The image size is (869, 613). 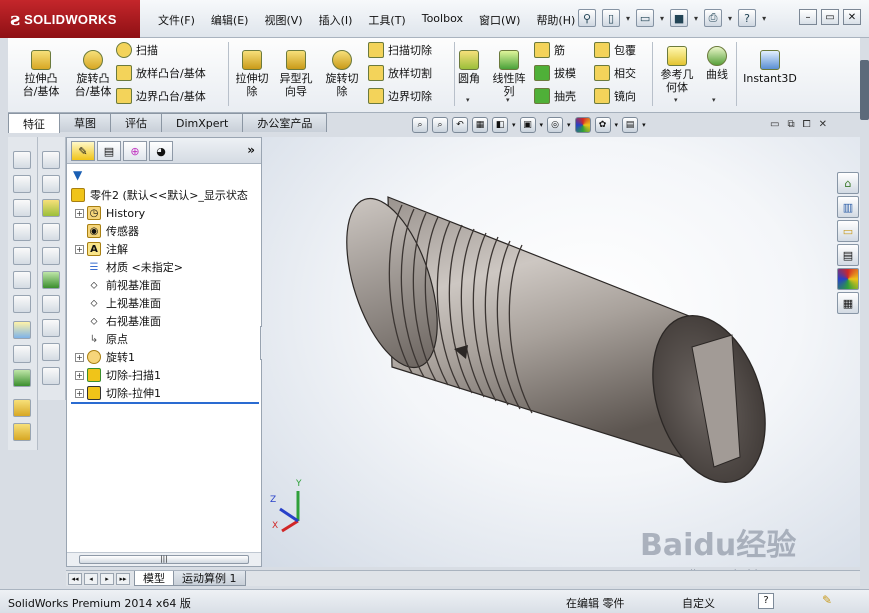 I want to click on save-icon: ■, so click(x=679, y=18).